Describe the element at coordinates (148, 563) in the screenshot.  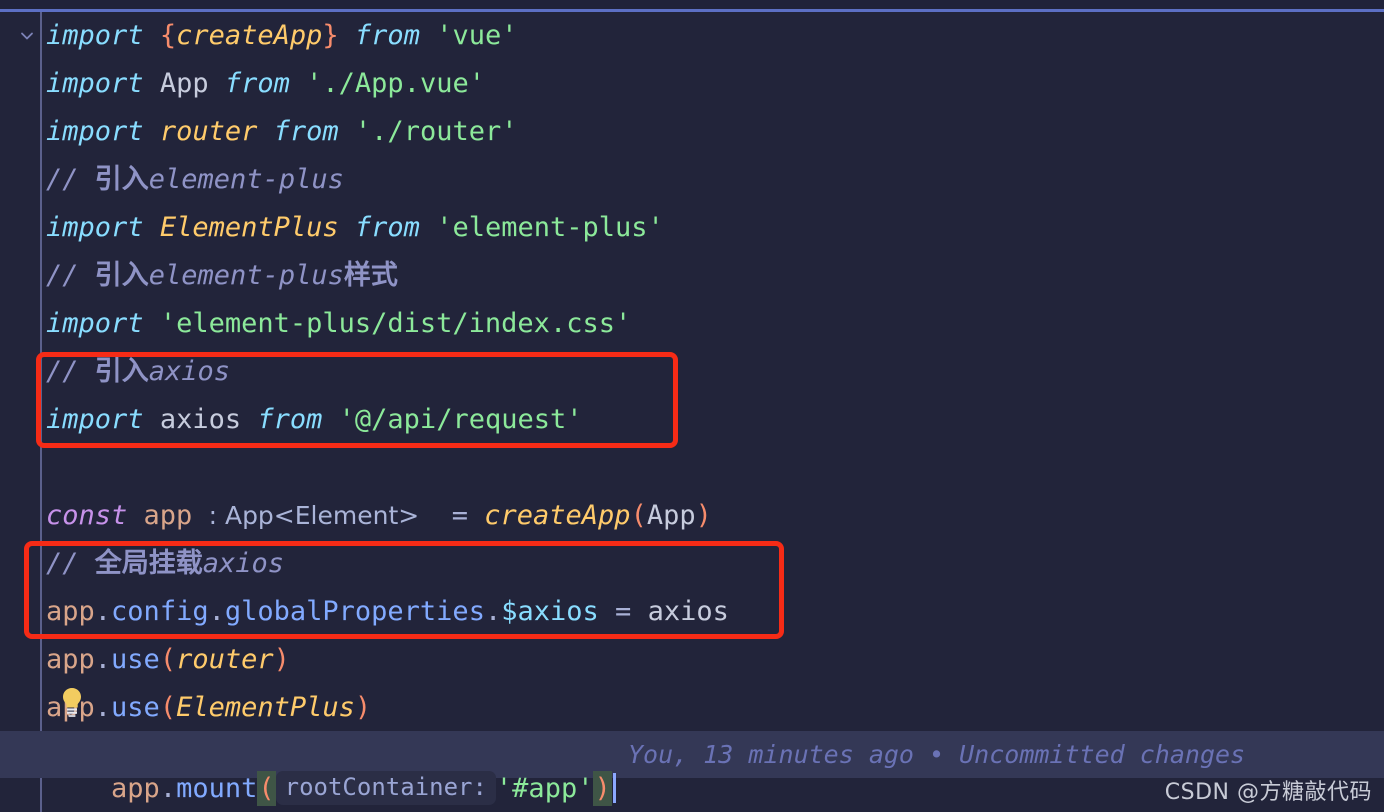
I see `code-token: 全局挂载` at that location.